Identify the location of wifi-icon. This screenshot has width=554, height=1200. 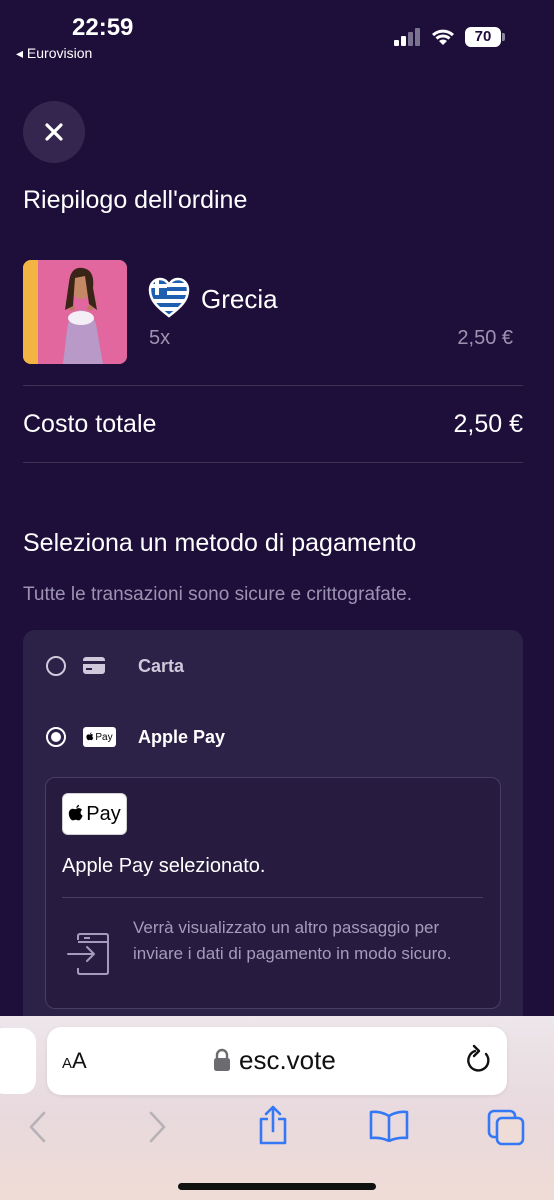
(443, 37).